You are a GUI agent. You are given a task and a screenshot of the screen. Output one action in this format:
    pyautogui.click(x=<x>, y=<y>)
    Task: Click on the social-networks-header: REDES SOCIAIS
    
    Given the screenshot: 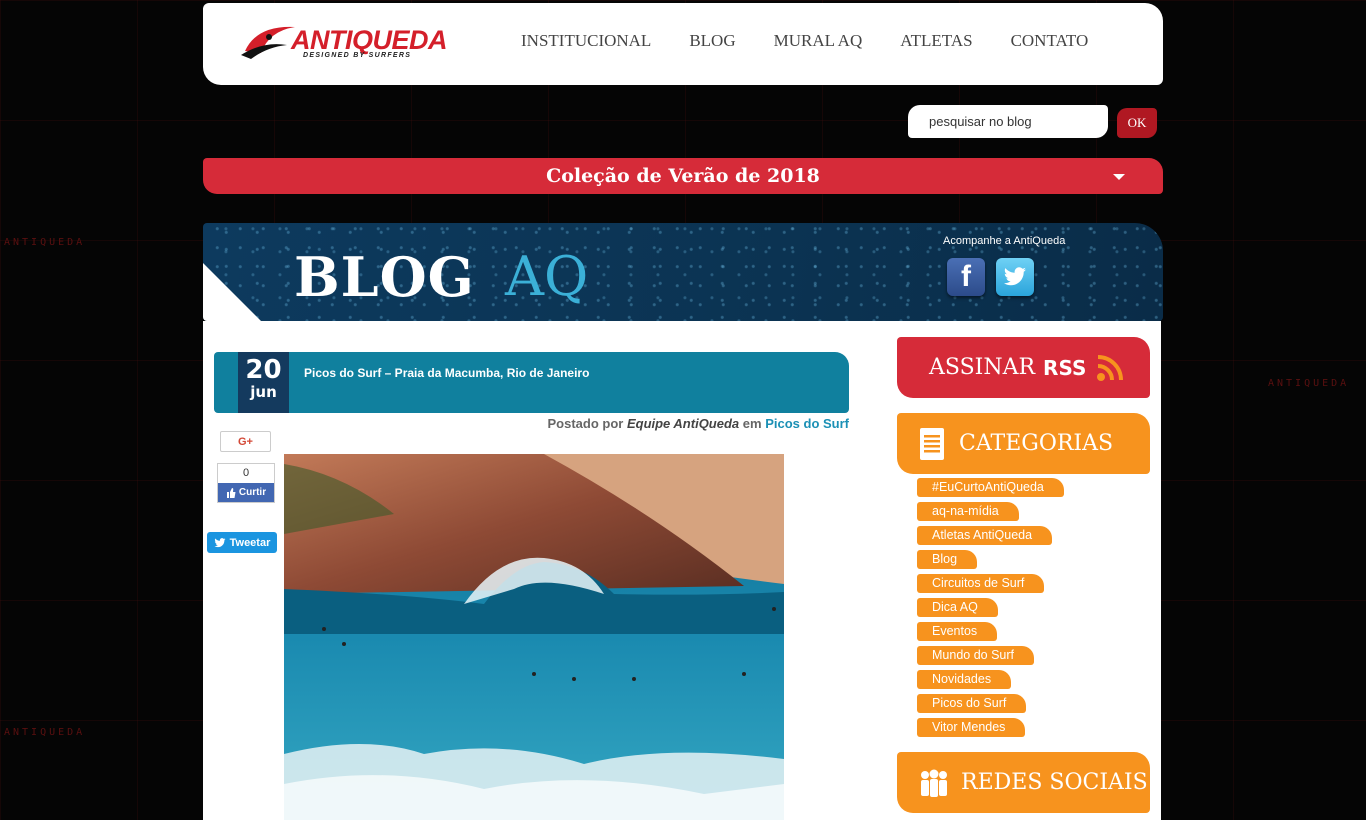 What is the action you would take?
    pyautogui.click(x=1023, y=782)
    